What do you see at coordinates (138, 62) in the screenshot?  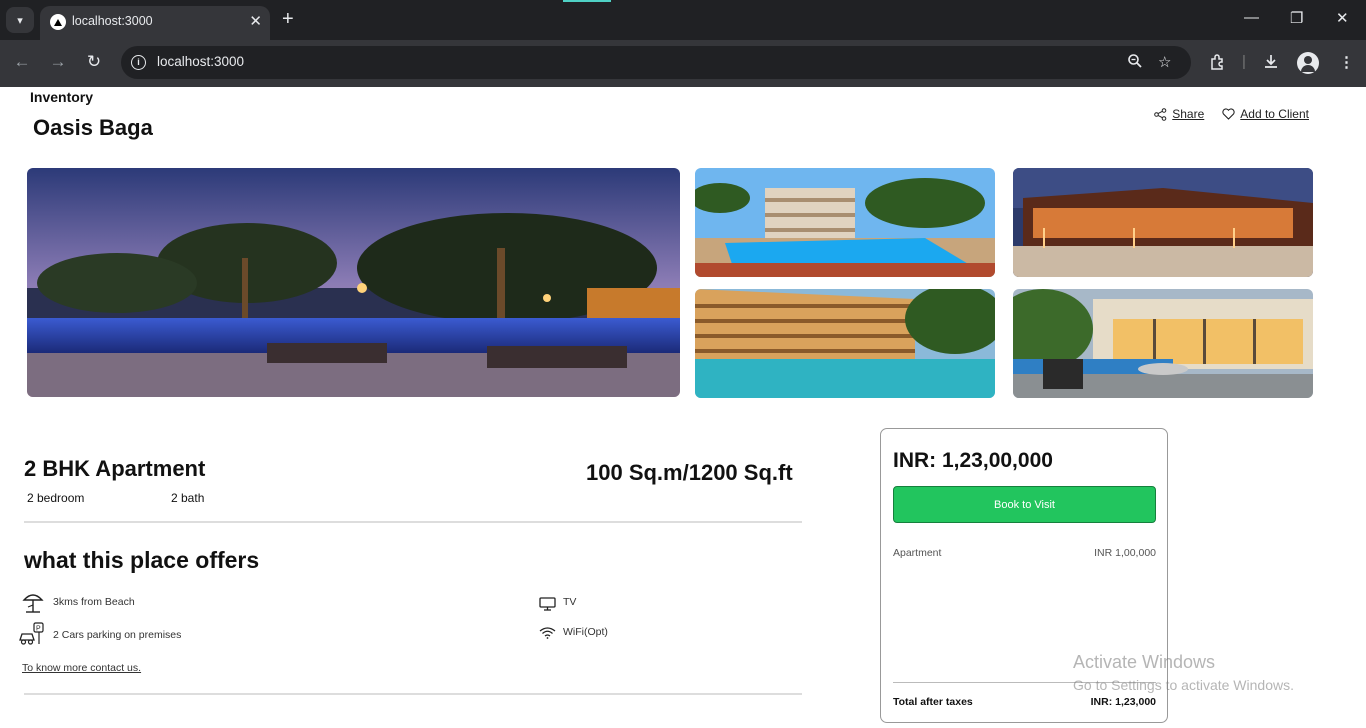 I see `site-info-icon: i` at bounding box center [138, 62].